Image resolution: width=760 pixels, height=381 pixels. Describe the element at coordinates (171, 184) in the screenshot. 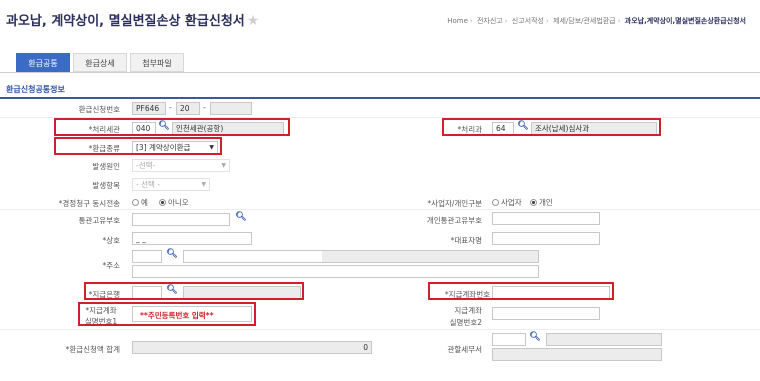

I see `item-select: - 선택 - ▼` at that location.